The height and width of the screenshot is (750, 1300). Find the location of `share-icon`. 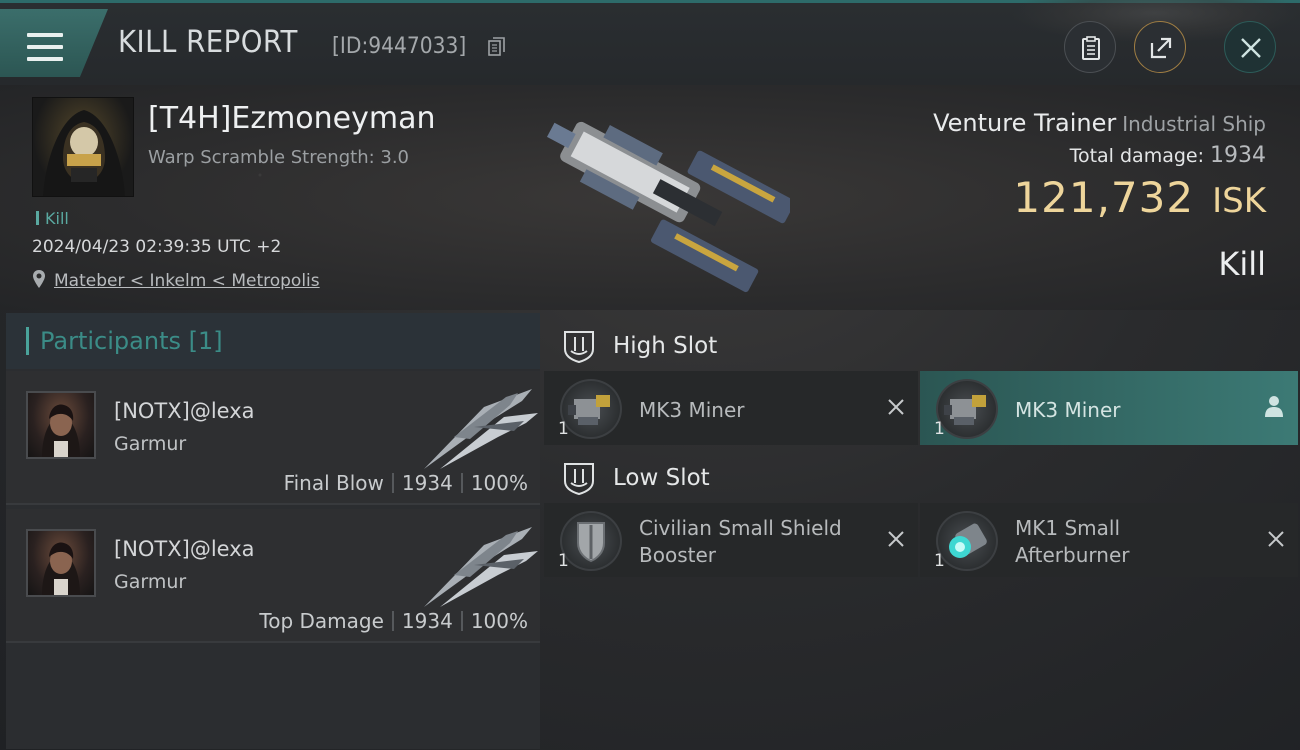

share-icon is located at coordinates (1161, 48).